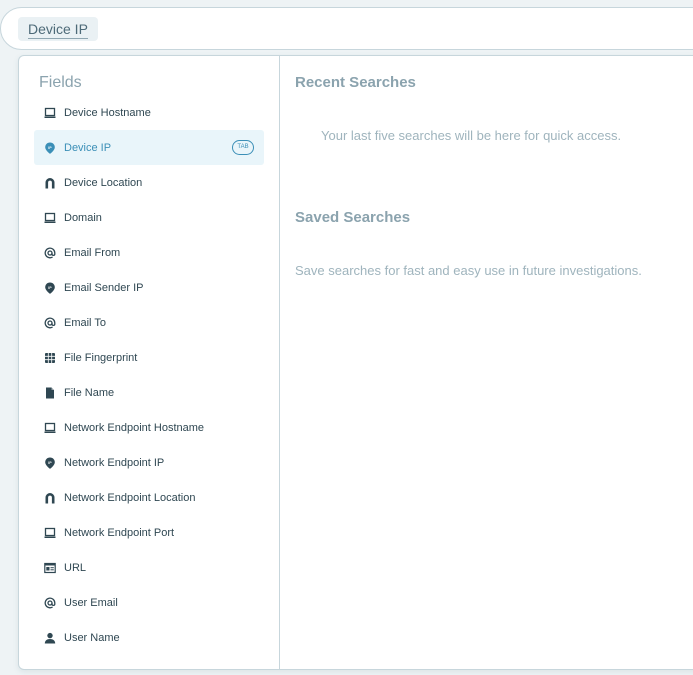 This screenshot has height=675, width=693. Describe the element at coordinates (149, 252) in the screenshot. I see `field-item-email-from: Email From` at that location.